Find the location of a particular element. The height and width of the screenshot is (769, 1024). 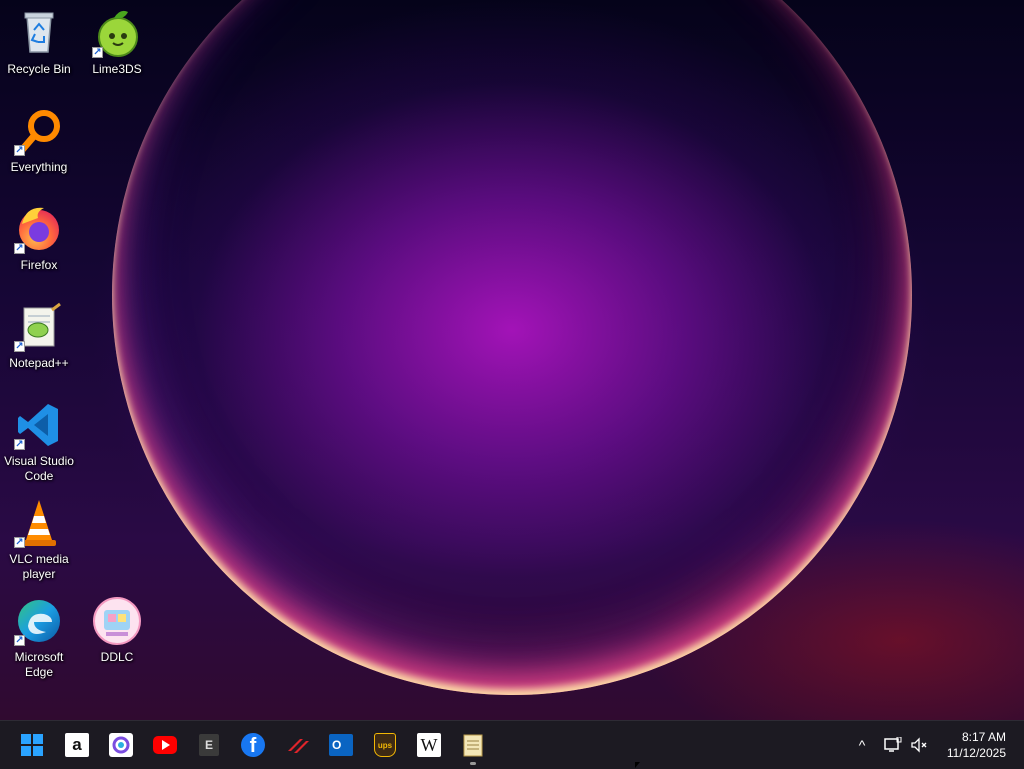

desktop-icon-label: Notepad++ is located at coordinates (39, 363).